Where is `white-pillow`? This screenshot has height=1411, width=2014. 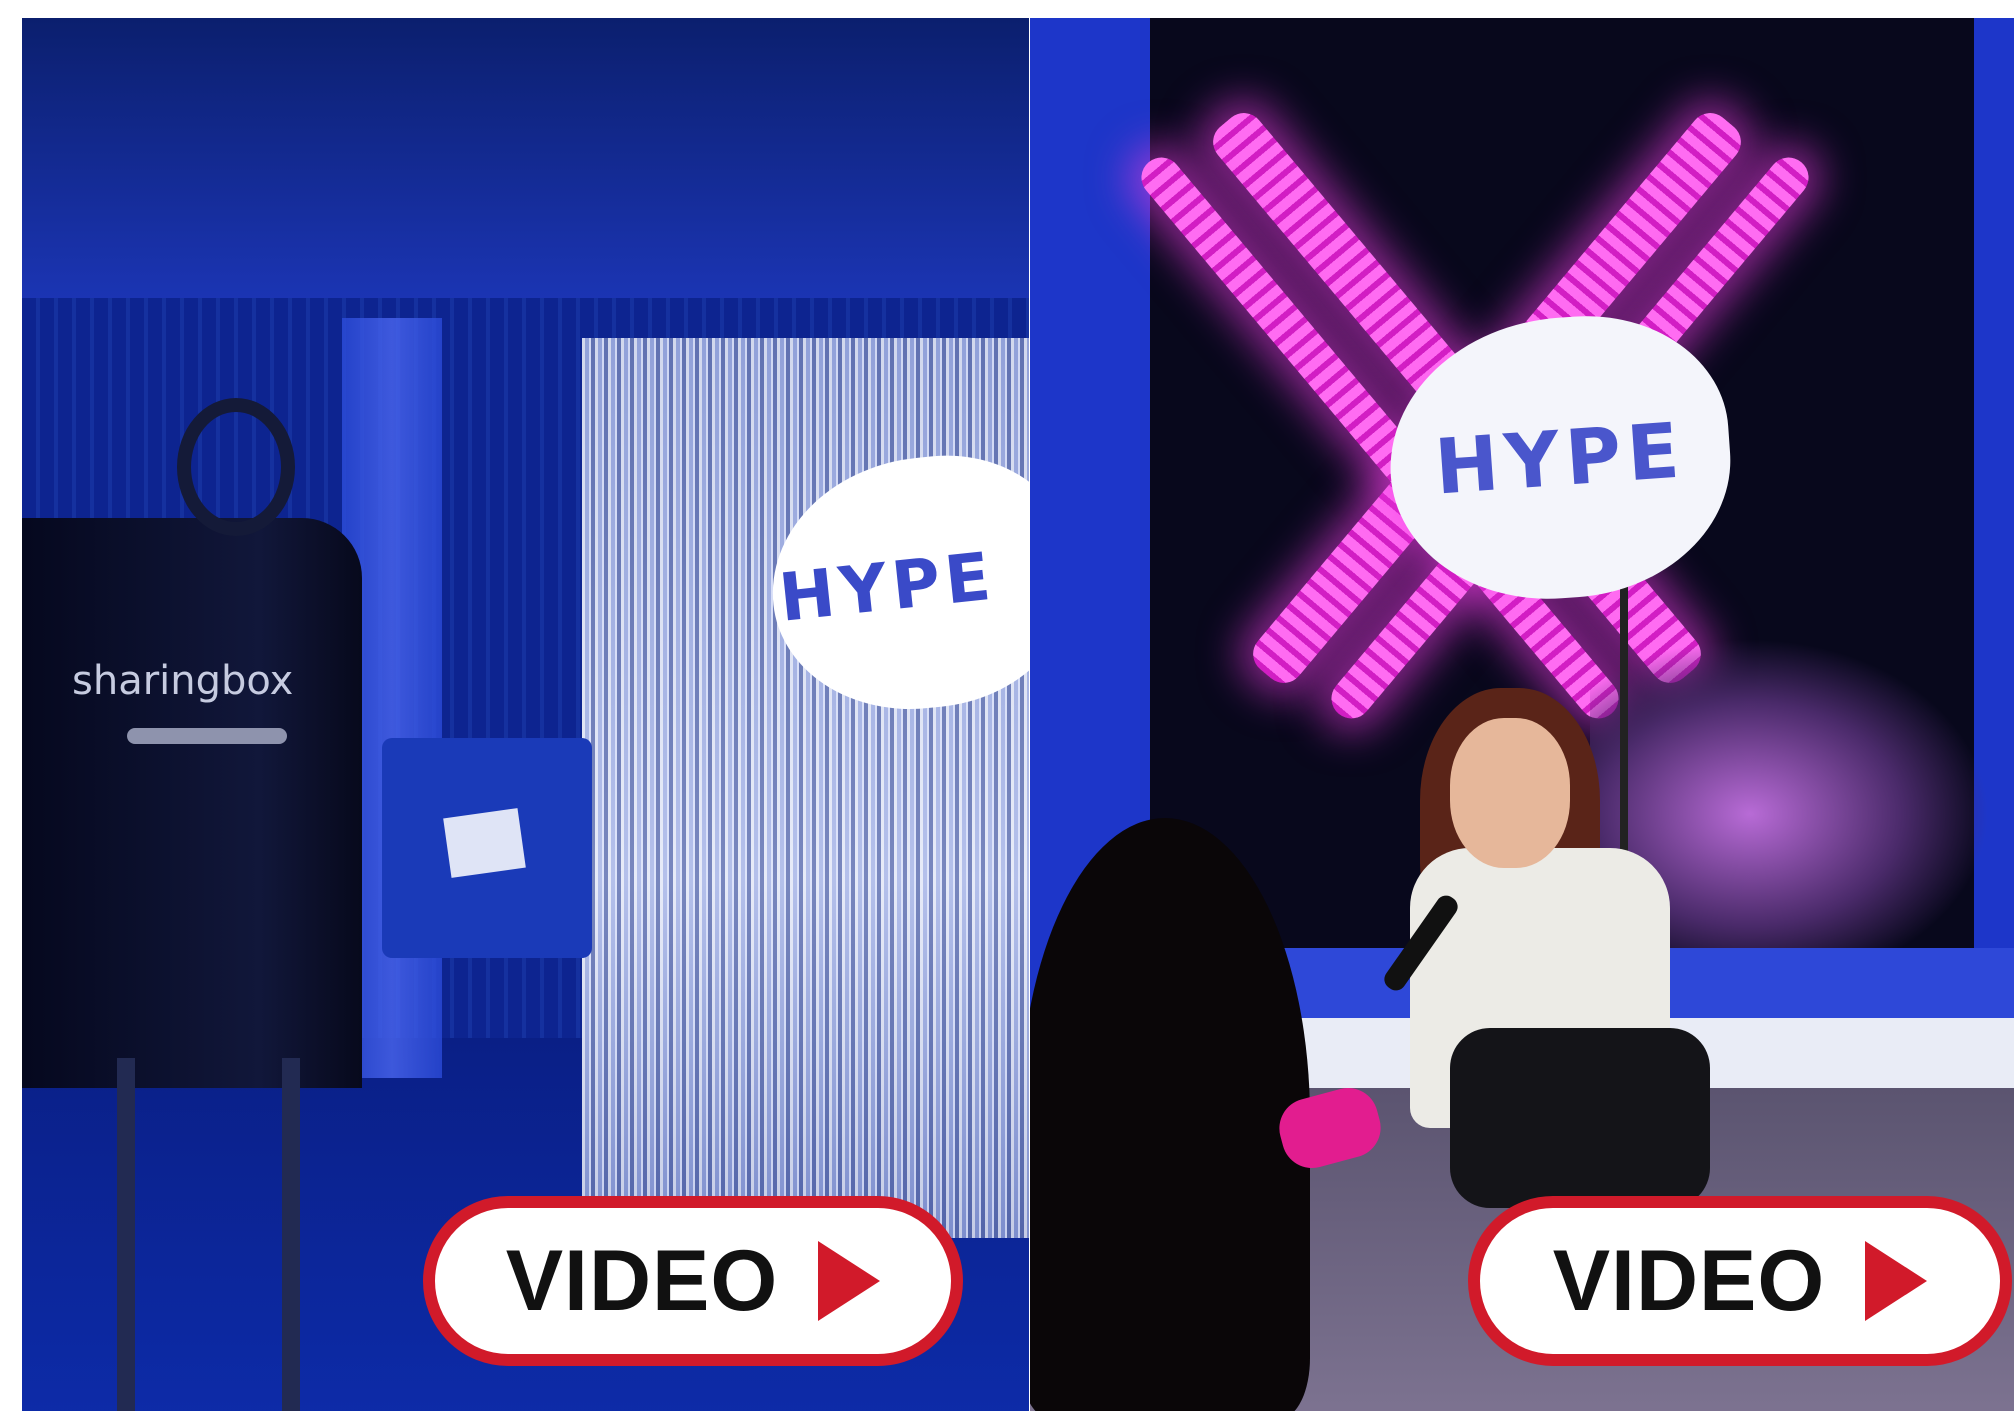 white-pillow is located at coordinates (484, 843).